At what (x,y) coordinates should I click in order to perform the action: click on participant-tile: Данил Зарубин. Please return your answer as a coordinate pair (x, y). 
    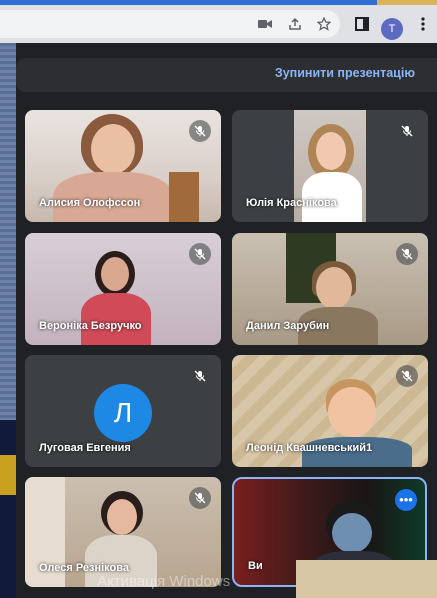
    Looking at the image, I should click on (330, 289).